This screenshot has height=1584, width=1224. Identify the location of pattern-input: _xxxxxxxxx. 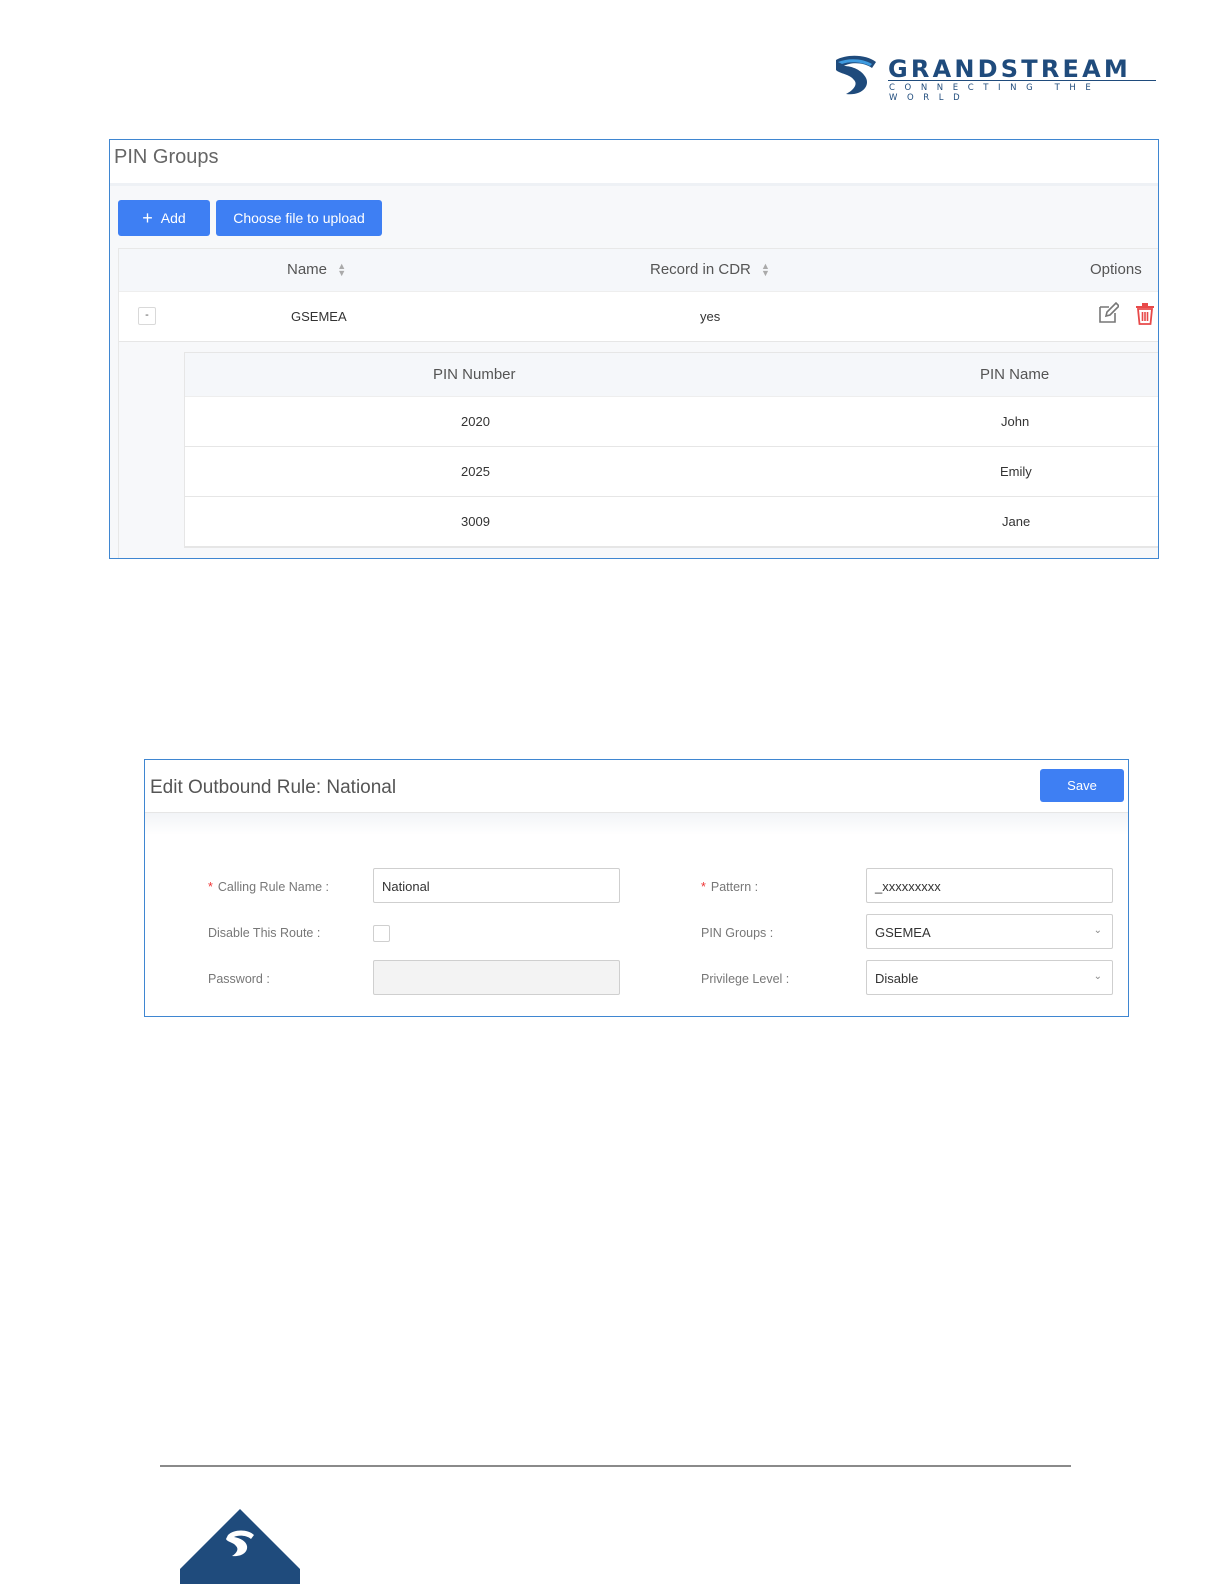
(989, 885).